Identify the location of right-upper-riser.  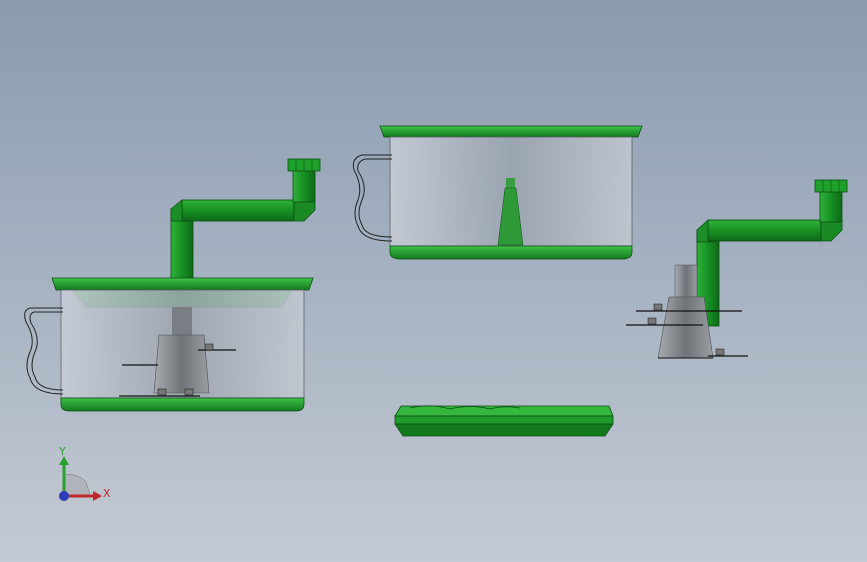
(831, 205).